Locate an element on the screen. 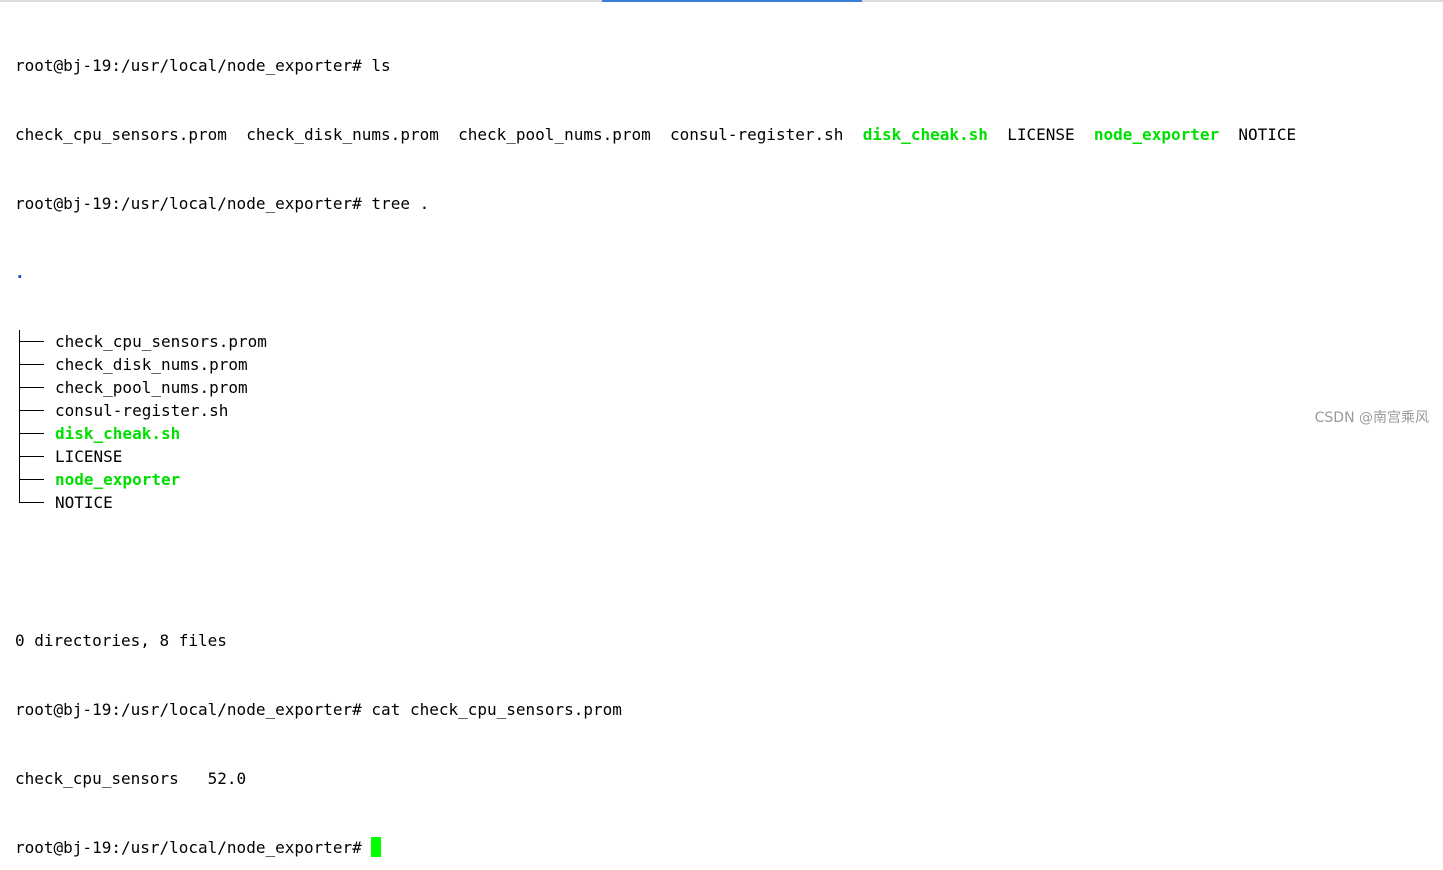 Image resolution: width=1443 pixels, height=870 pixels. ls-file-entry: consul-register.sh is located at coordinates (757, 134).